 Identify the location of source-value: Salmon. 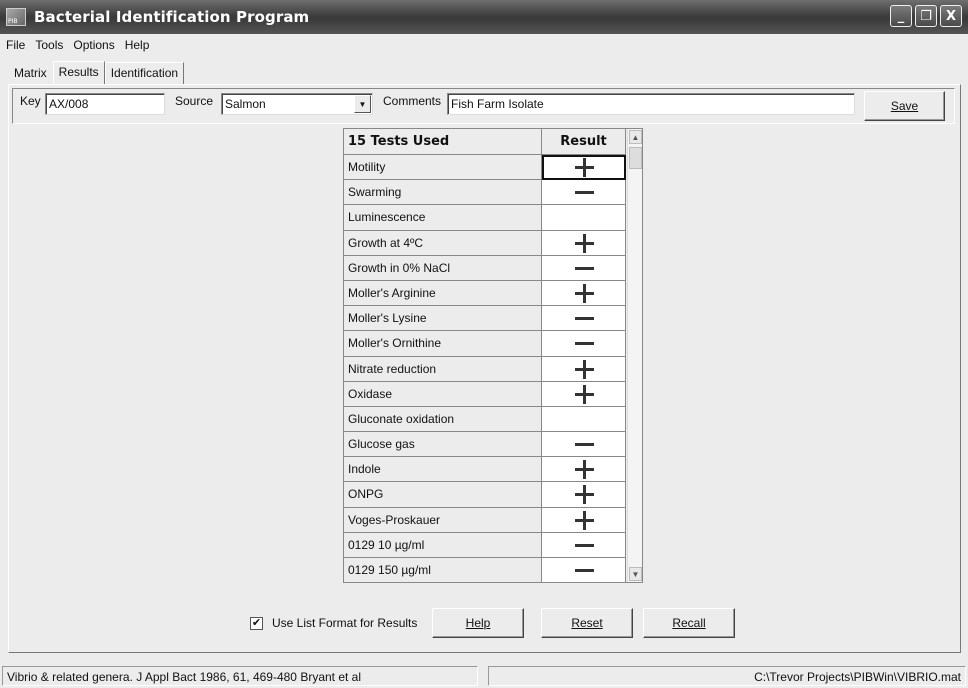
(245, 104).